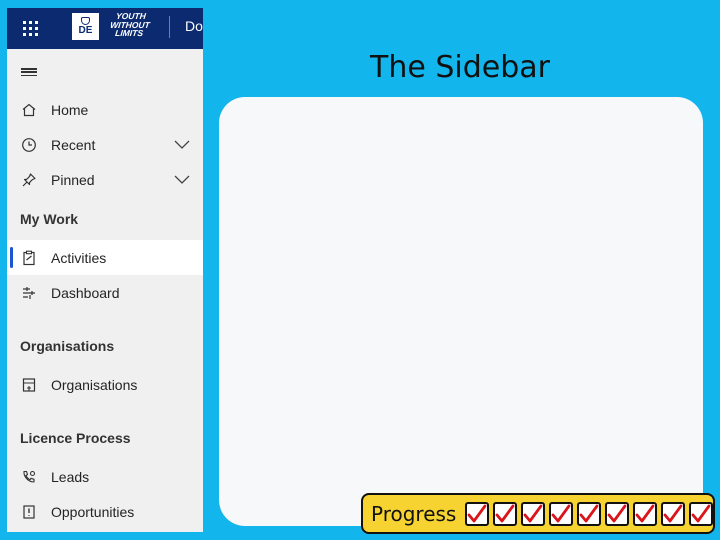  Describe the element at coordinates (460, 67) in the screenshot. I see `page-title: The Sidebar` at that location.